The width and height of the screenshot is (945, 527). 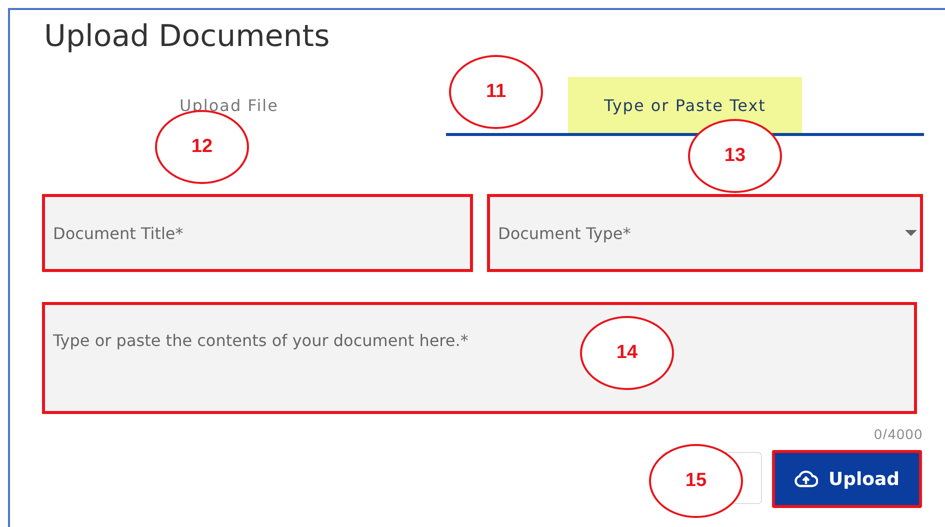 What do you see at coordinates (847, 479) in the screenshot?
I see `upload-button: Upload` at bounding box center [847, 479].